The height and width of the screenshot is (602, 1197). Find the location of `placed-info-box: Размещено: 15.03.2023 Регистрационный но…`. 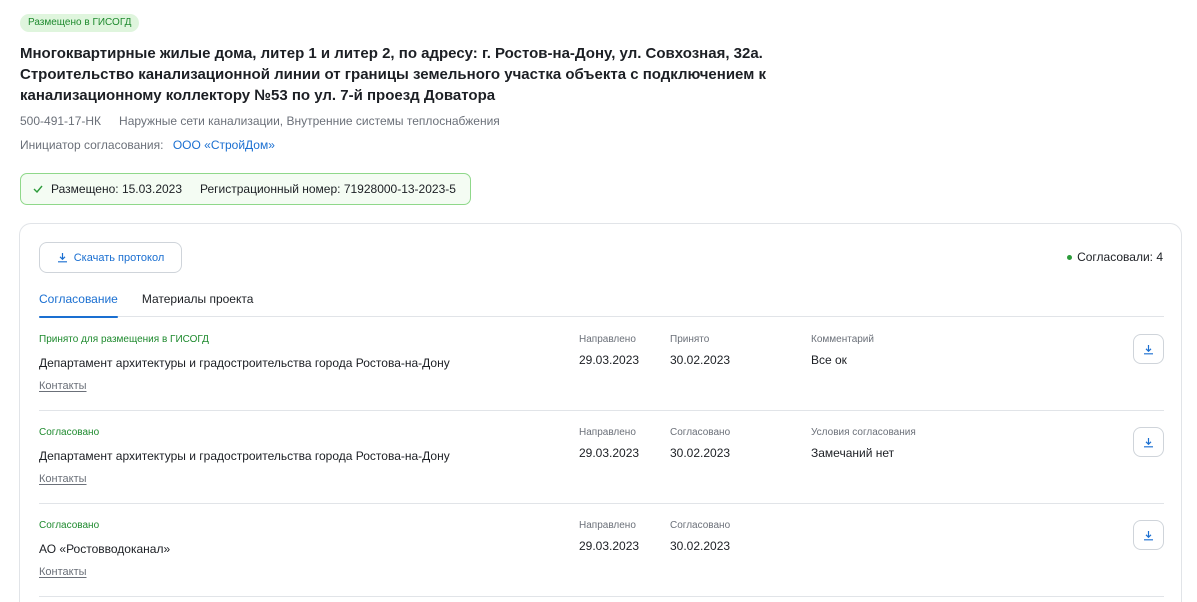

placed-info-box: Размещено: 15.03.2023 Регистрационный но… is located at coordinates (245, 189).